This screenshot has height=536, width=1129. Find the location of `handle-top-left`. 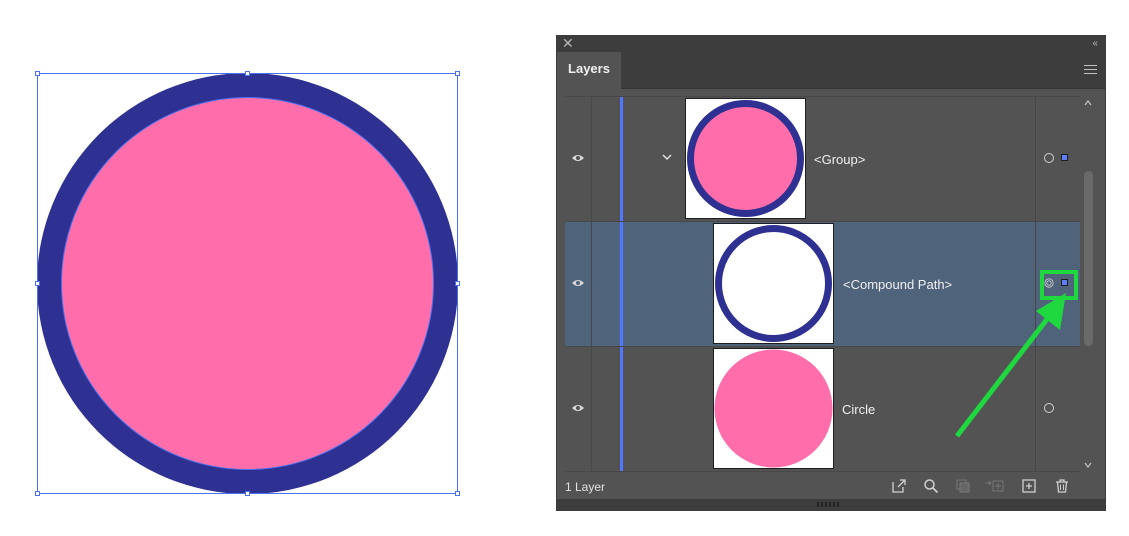

handle-top-left is located at coordinates (37, 73).